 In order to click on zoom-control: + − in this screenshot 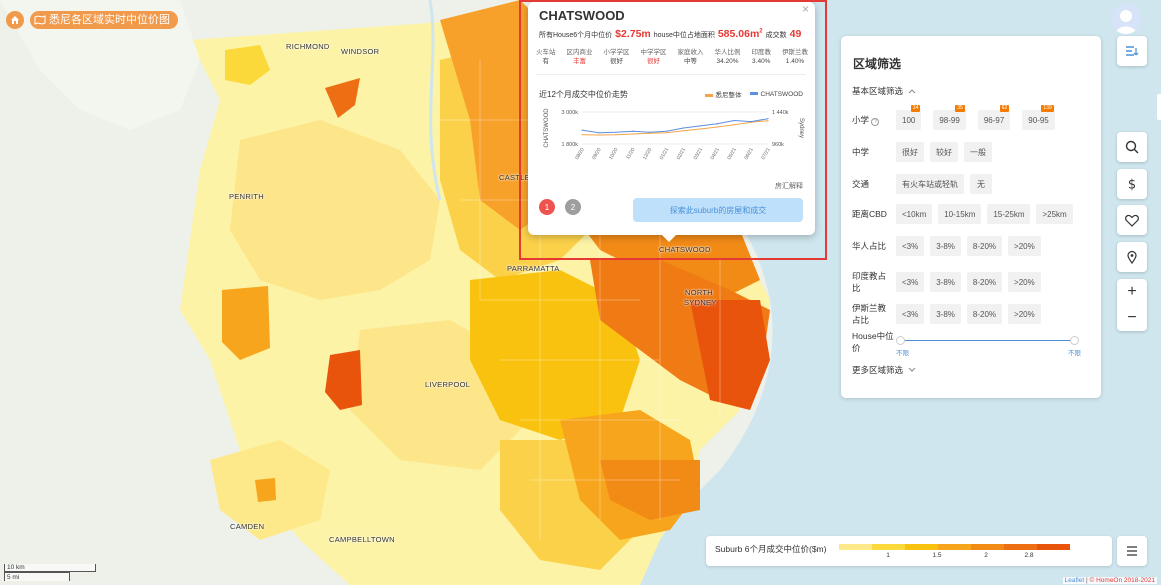, I will do `click(1132, 305)`.